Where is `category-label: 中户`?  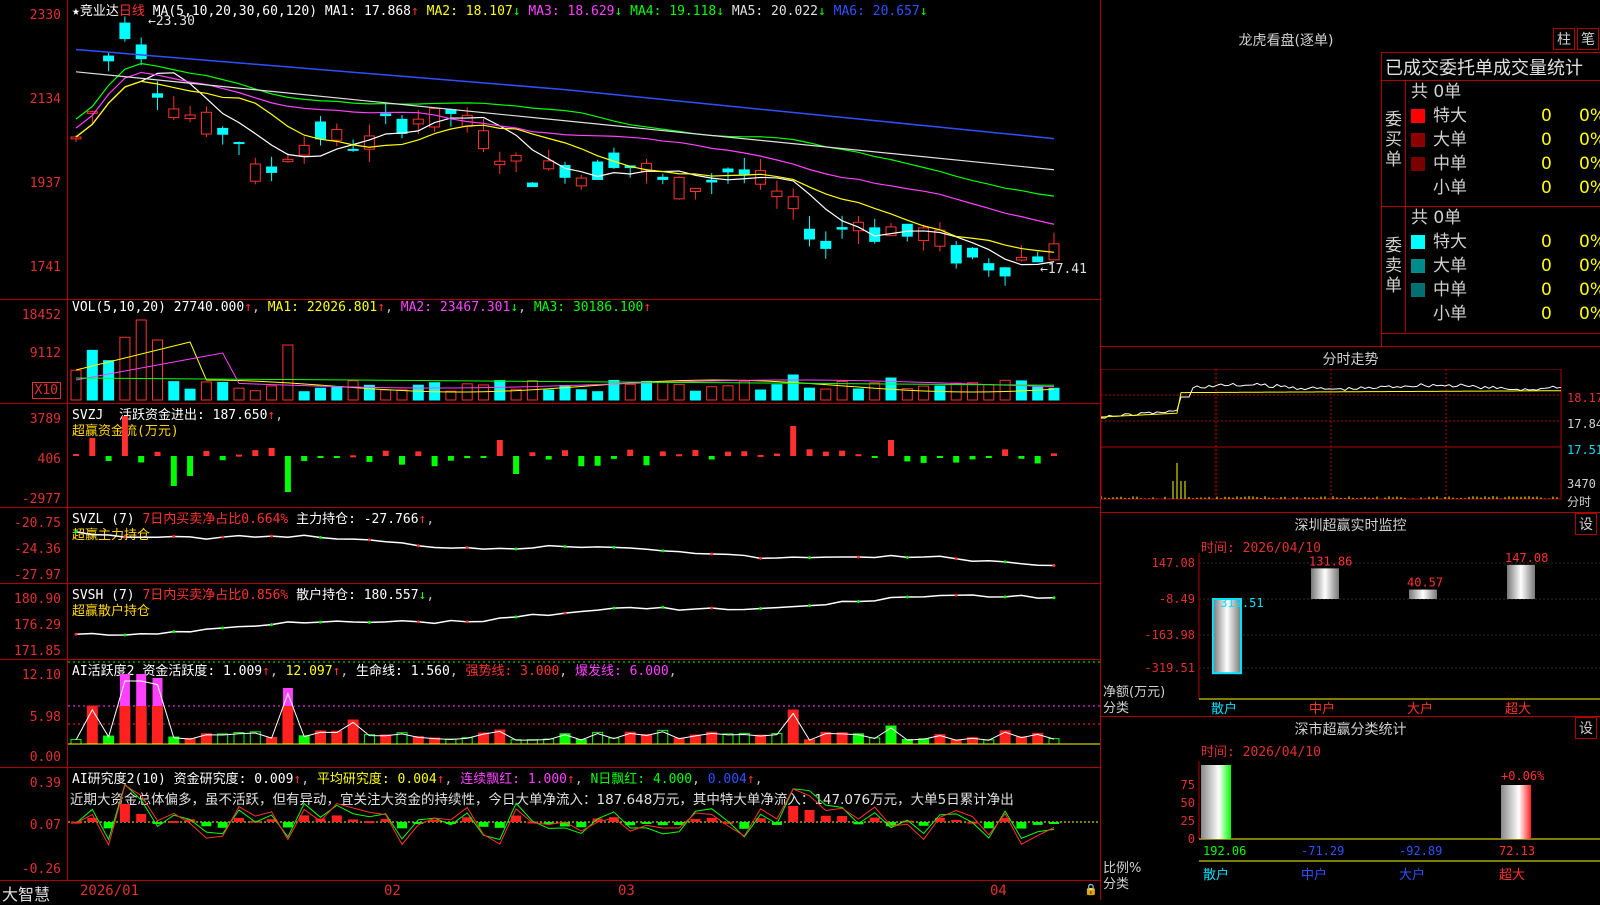
category-label: 中户 is located at coordinates (1322, 709).